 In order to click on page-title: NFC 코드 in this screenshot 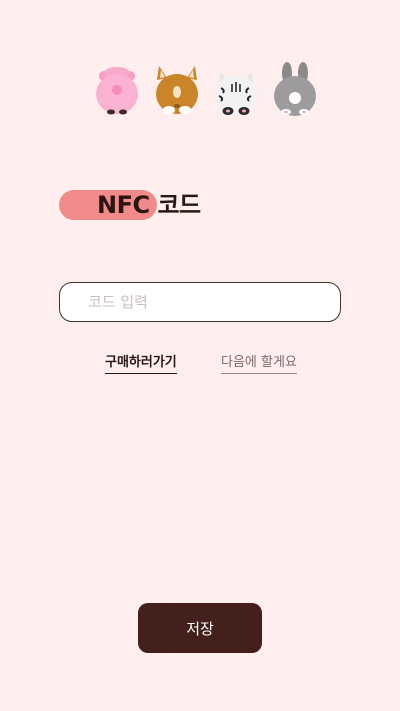, I will do `click(169, 205)`.